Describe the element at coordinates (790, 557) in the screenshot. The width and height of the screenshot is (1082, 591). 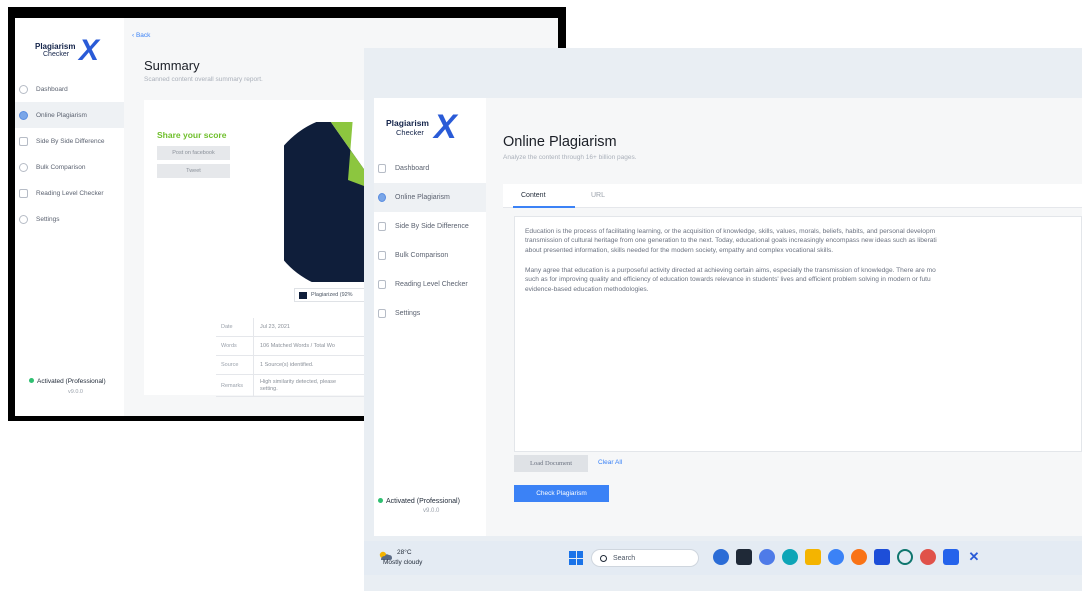
I see `edge-icon` at that location.